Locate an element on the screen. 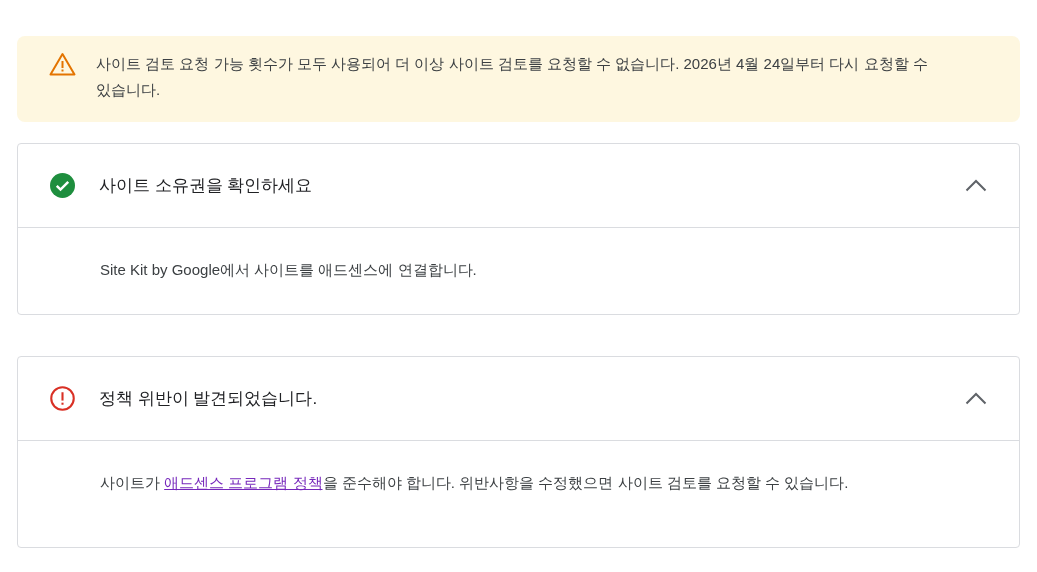 Image resolution: width=1037 pixels, height=572 pixels. section-description: 사이트가 애드센스 프로그램 정책을 준수해야 합니다. 위반사항을 수정했으면 사이트 검토를 요청할 수 있습니다. is located at coordinates (474, 482).